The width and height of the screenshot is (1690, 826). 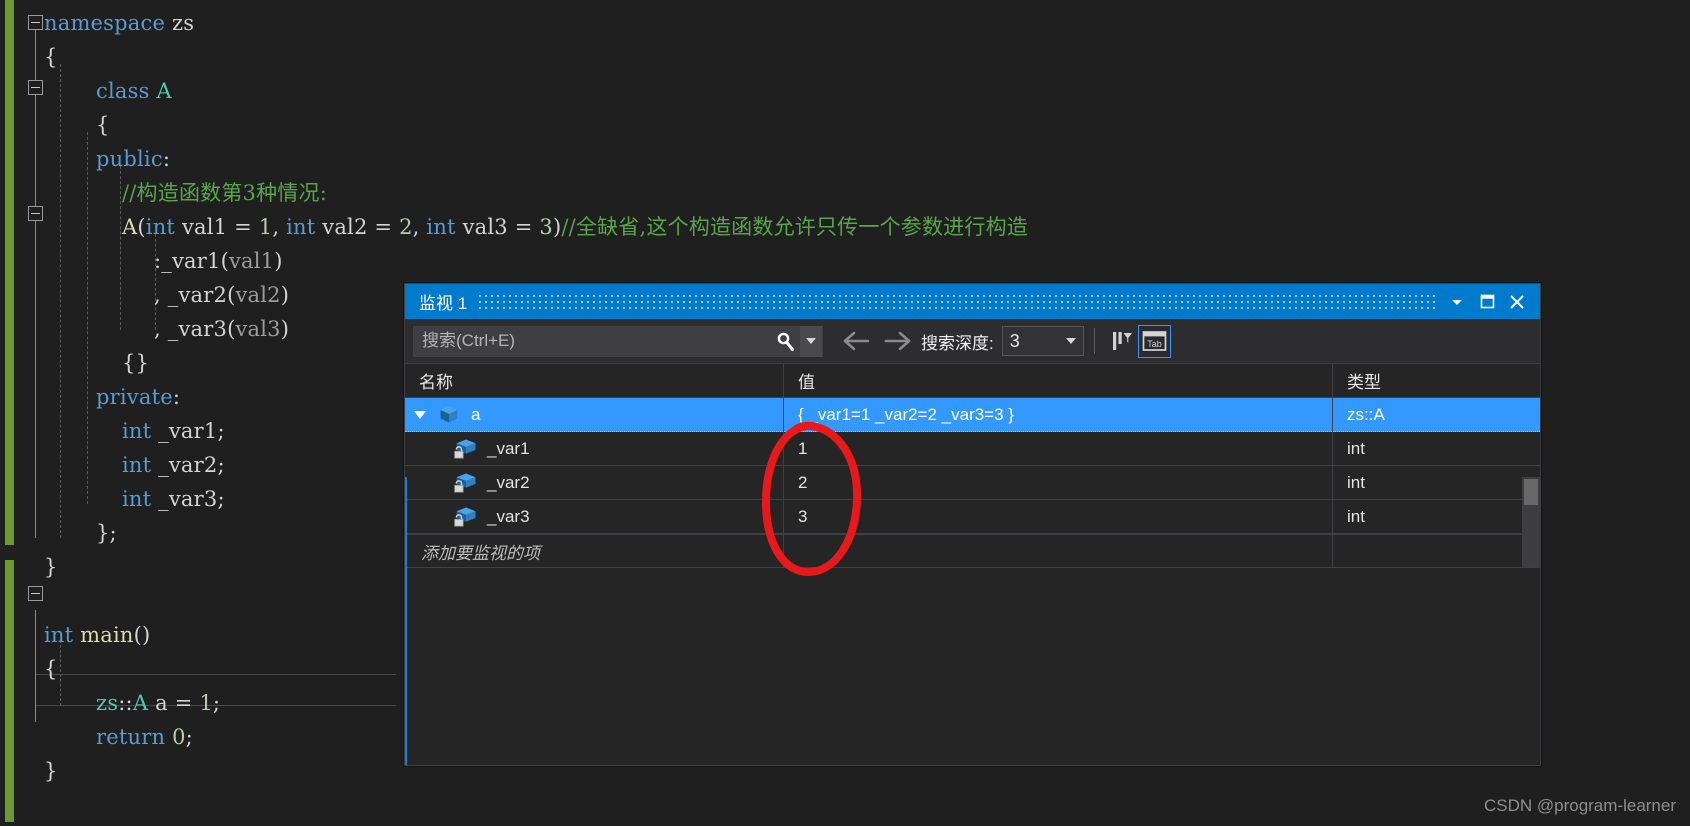 What do you see at coordinates (119, 23) in the screenshot?
I see `code-line: namespace zs` at bounding box center [119, 23].